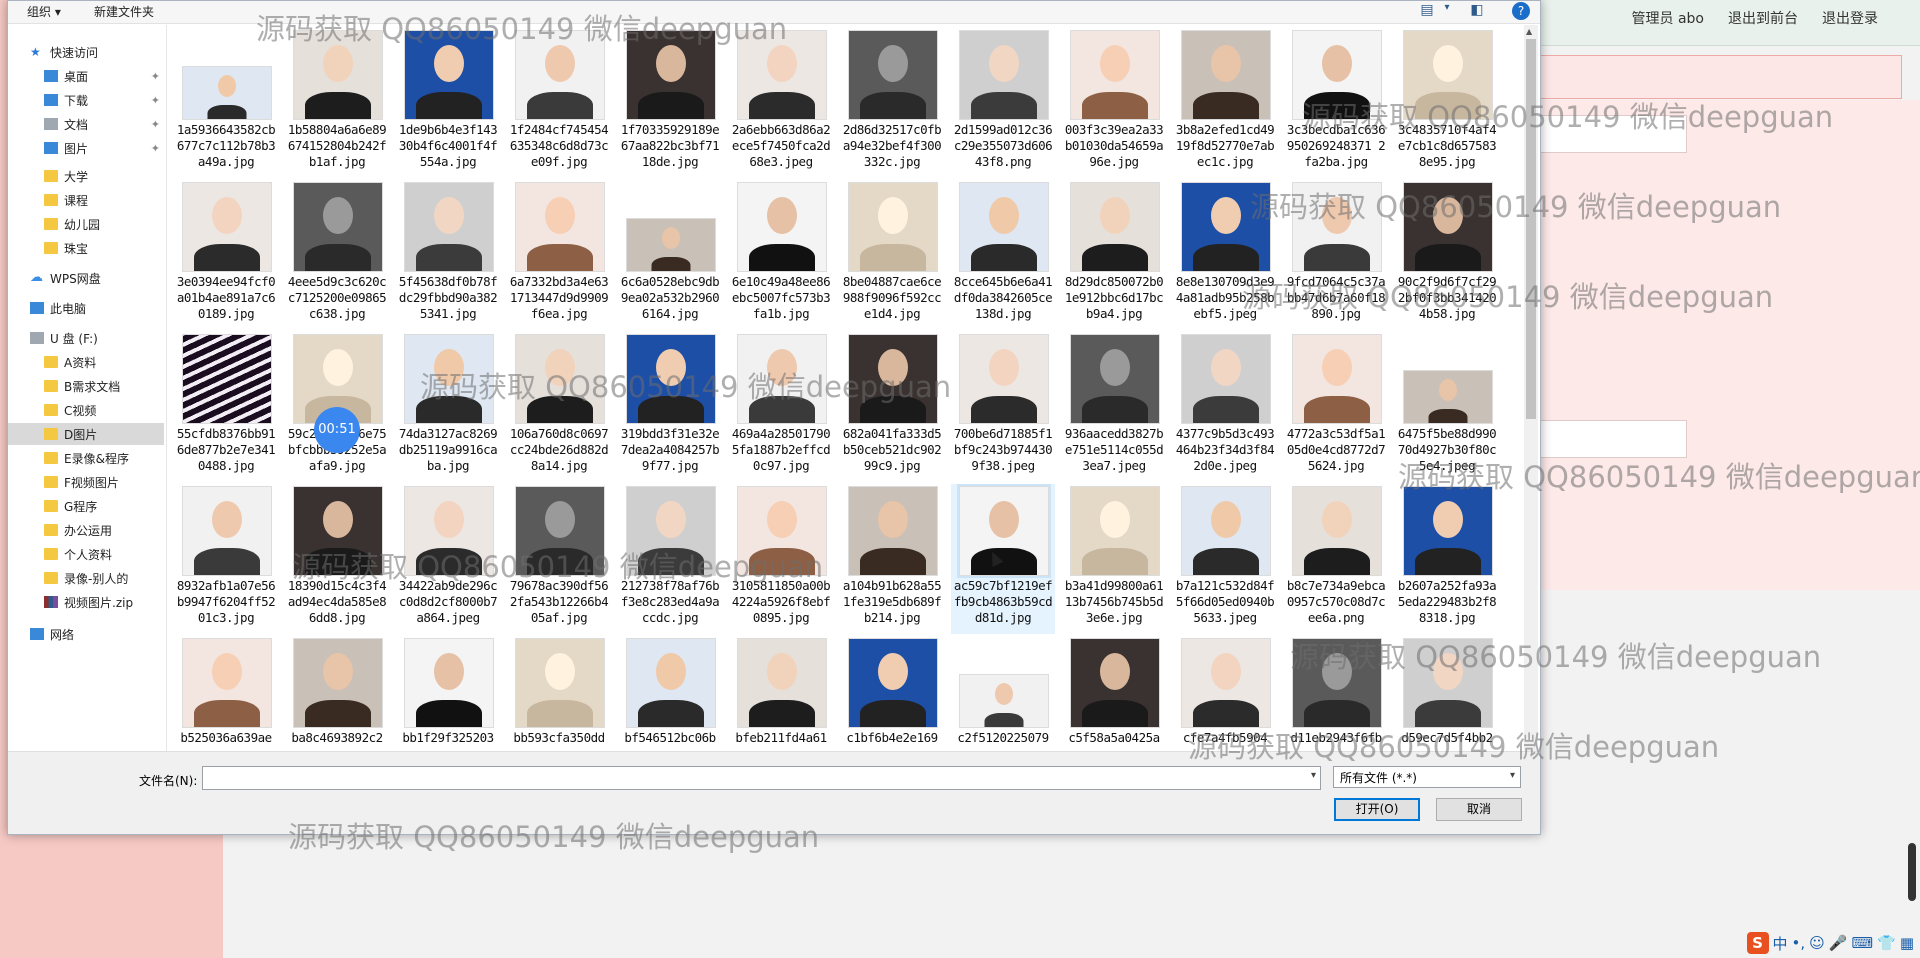 The image size is (1920, 958). What do you see at coordinates (781, 255) in the screenshot?
I see `file-item: 6e10c49a48ee86ebc5007fc573b3fa1b.jpg` at bounding box center [781, 255].